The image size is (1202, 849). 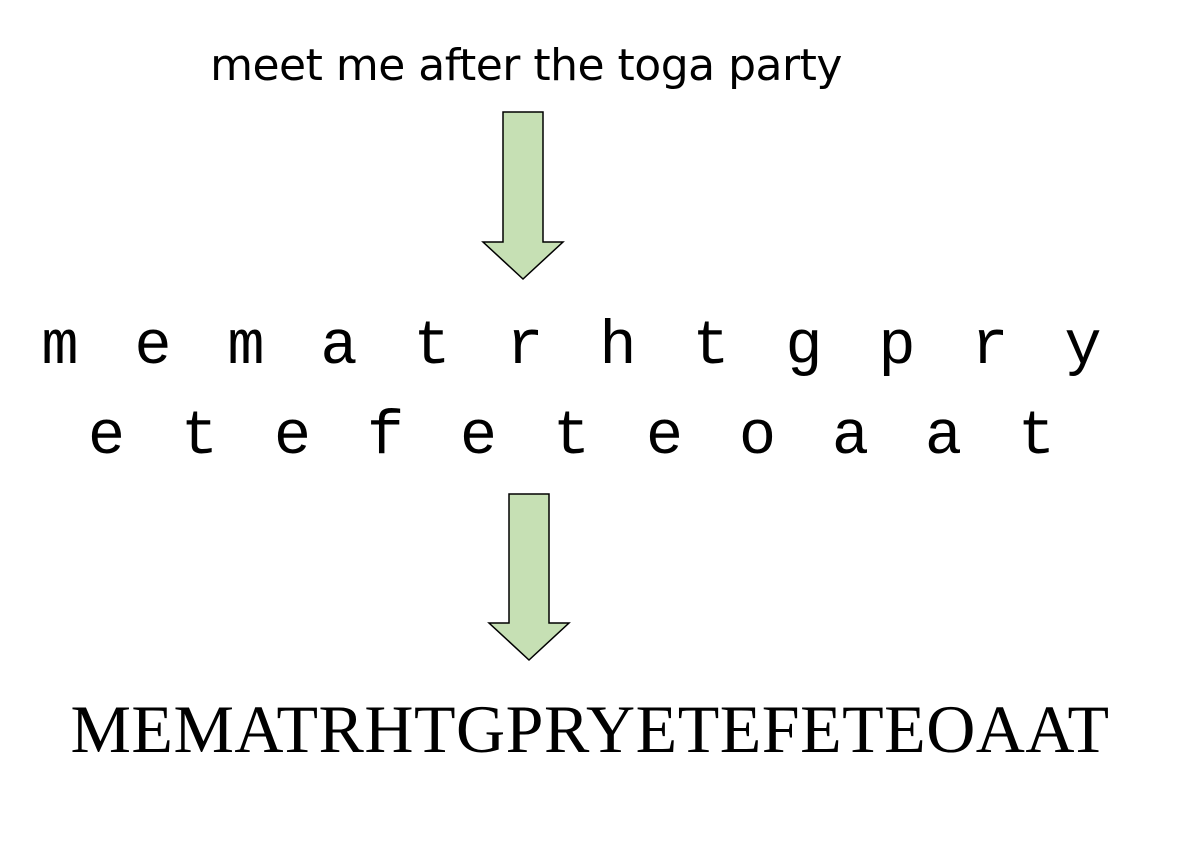 I want to click on rail-row-1: mematrhtgpry, so click(x=601, y=347).